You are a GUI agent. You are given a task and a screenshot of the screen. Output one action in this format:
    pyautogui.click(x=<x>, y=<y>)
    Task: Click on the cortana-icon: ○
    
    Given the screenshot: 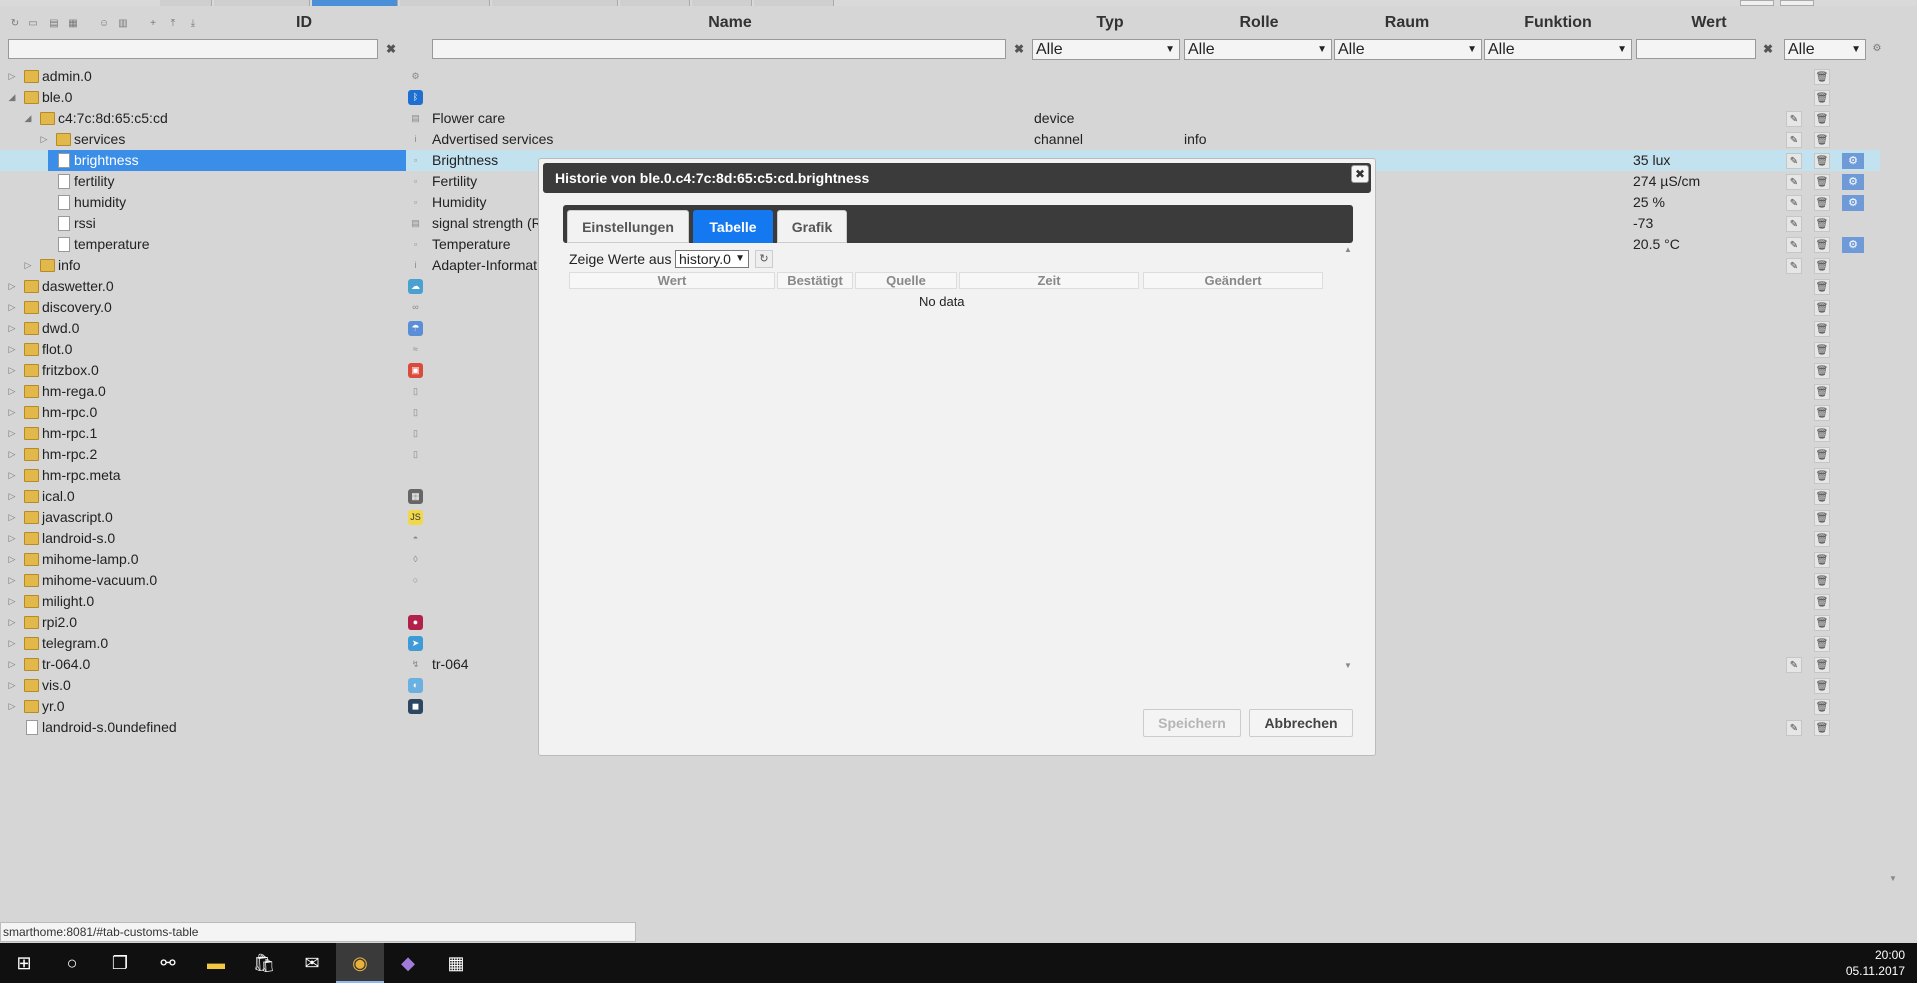 What is the action you would take?
    pyautogui.click(x=72, y=963)
    